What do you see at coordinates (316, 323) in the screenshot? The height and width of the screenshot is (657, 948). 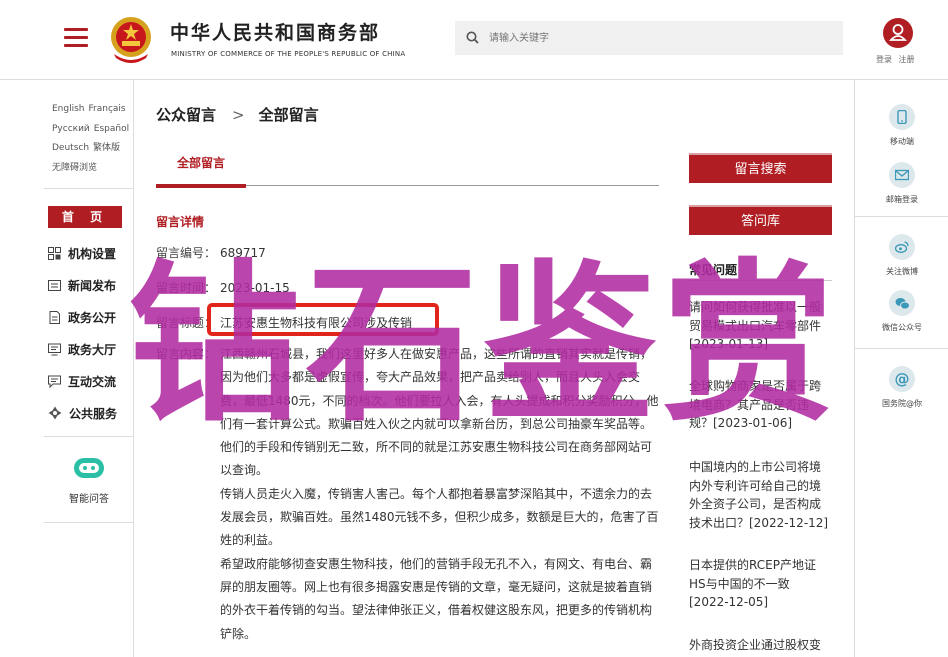 I see `field-value: 江苏安惠生物科技有限公司涉及传销` at bounding box center [316, 323].